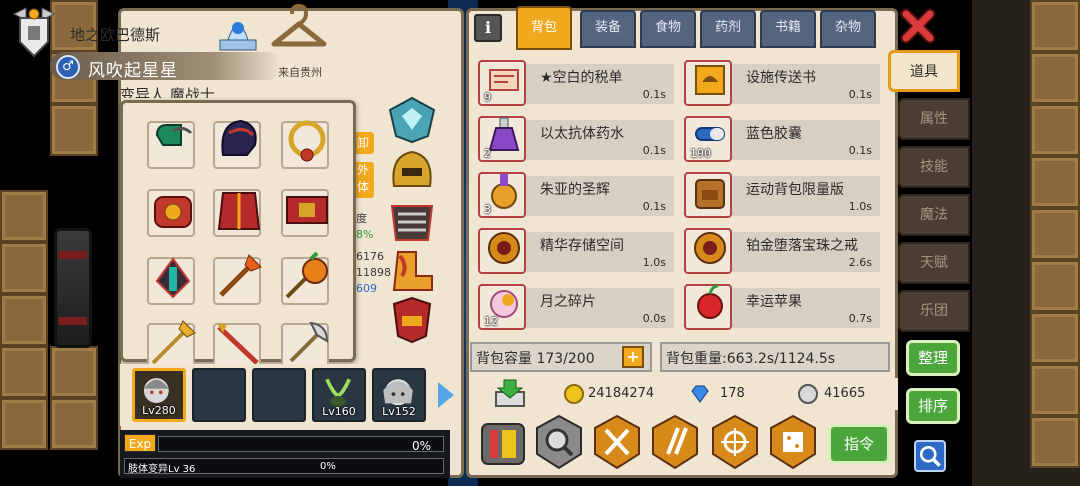 The image size is (1080, 486). I want to click on team-member-slot: Lv152, so click(399, 395).